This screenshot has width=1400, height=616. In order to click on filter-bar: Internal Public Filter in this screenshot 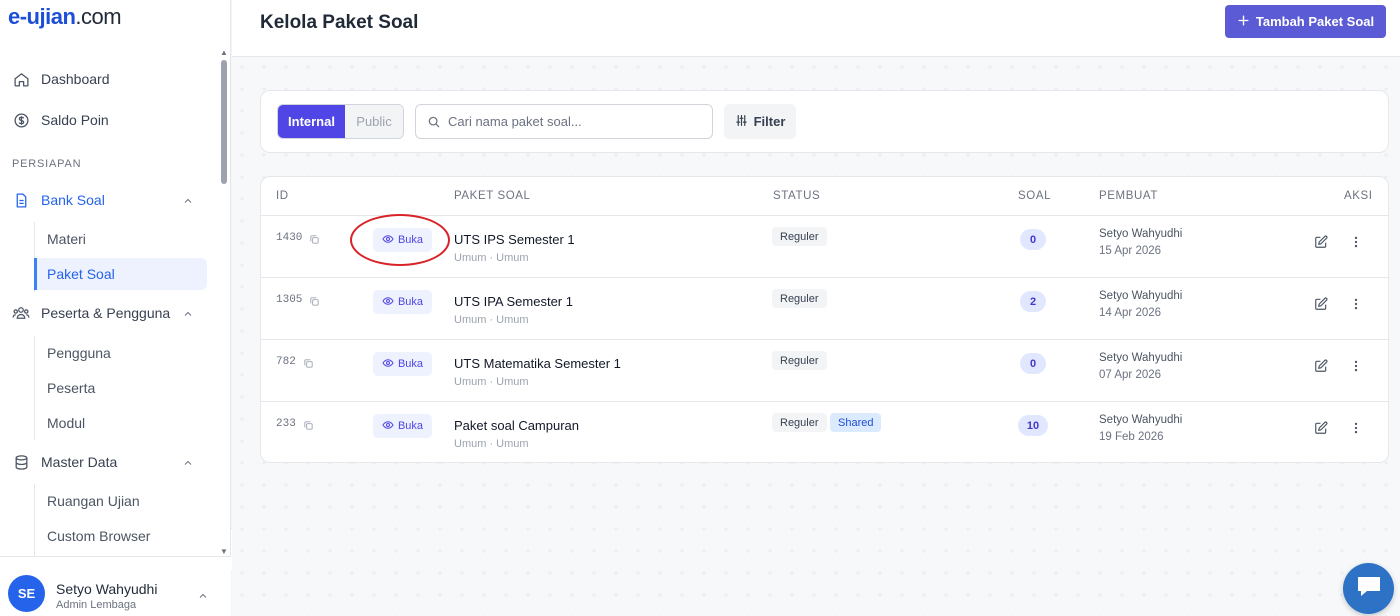, I will do `click(824, 121)`.